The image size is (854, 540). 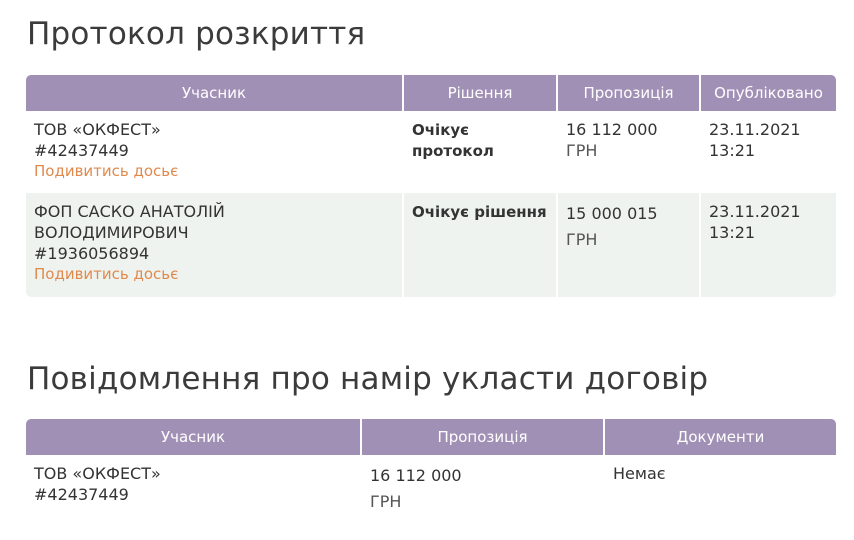 I want to click on participant-id: #1936056894, so click(x=92, y=253).